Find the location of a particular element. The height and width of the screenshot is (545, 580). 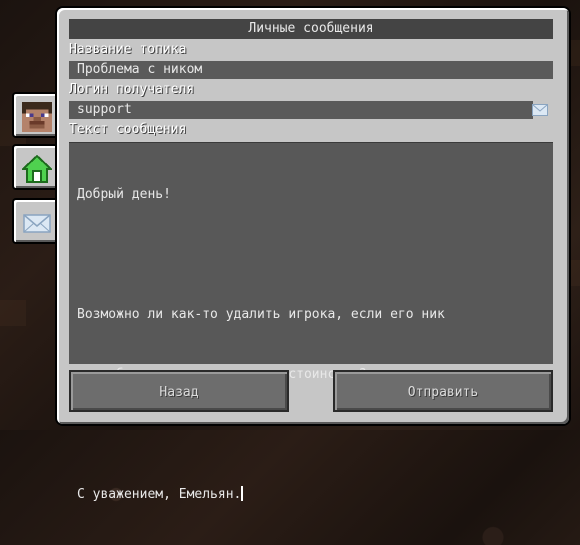

window-title: Личные сообщения is located at coordinates (311, 29).